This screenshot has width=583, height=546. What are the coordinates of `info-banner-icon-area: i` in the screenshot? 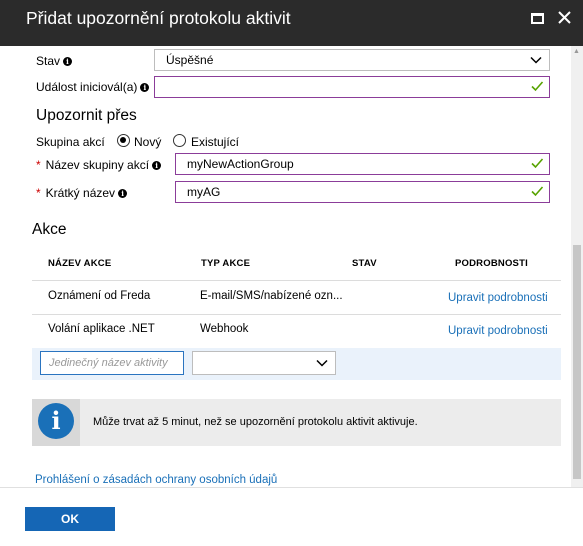 It's located at (56, 422).